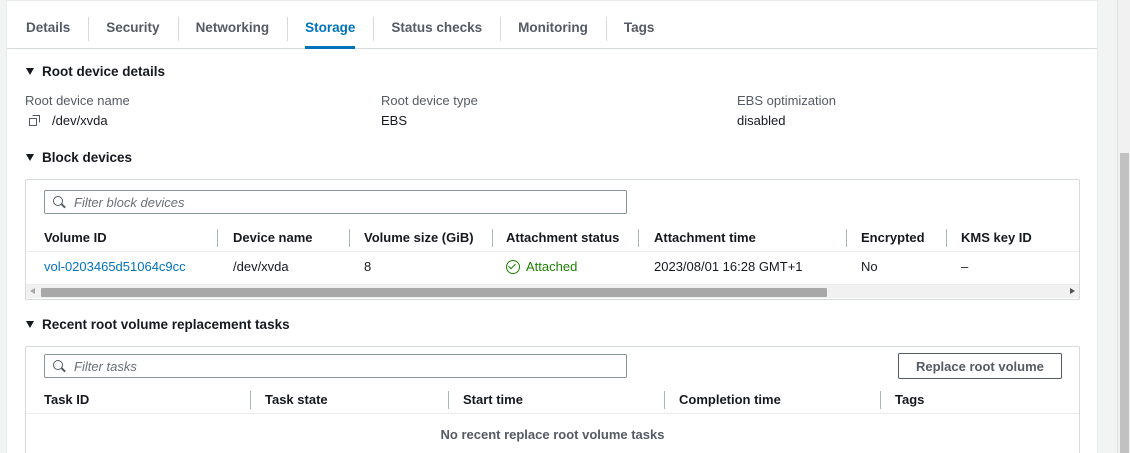 This screenshot has width=1130, height=453. I want to click on tab-security: Security, so click(132, 29).